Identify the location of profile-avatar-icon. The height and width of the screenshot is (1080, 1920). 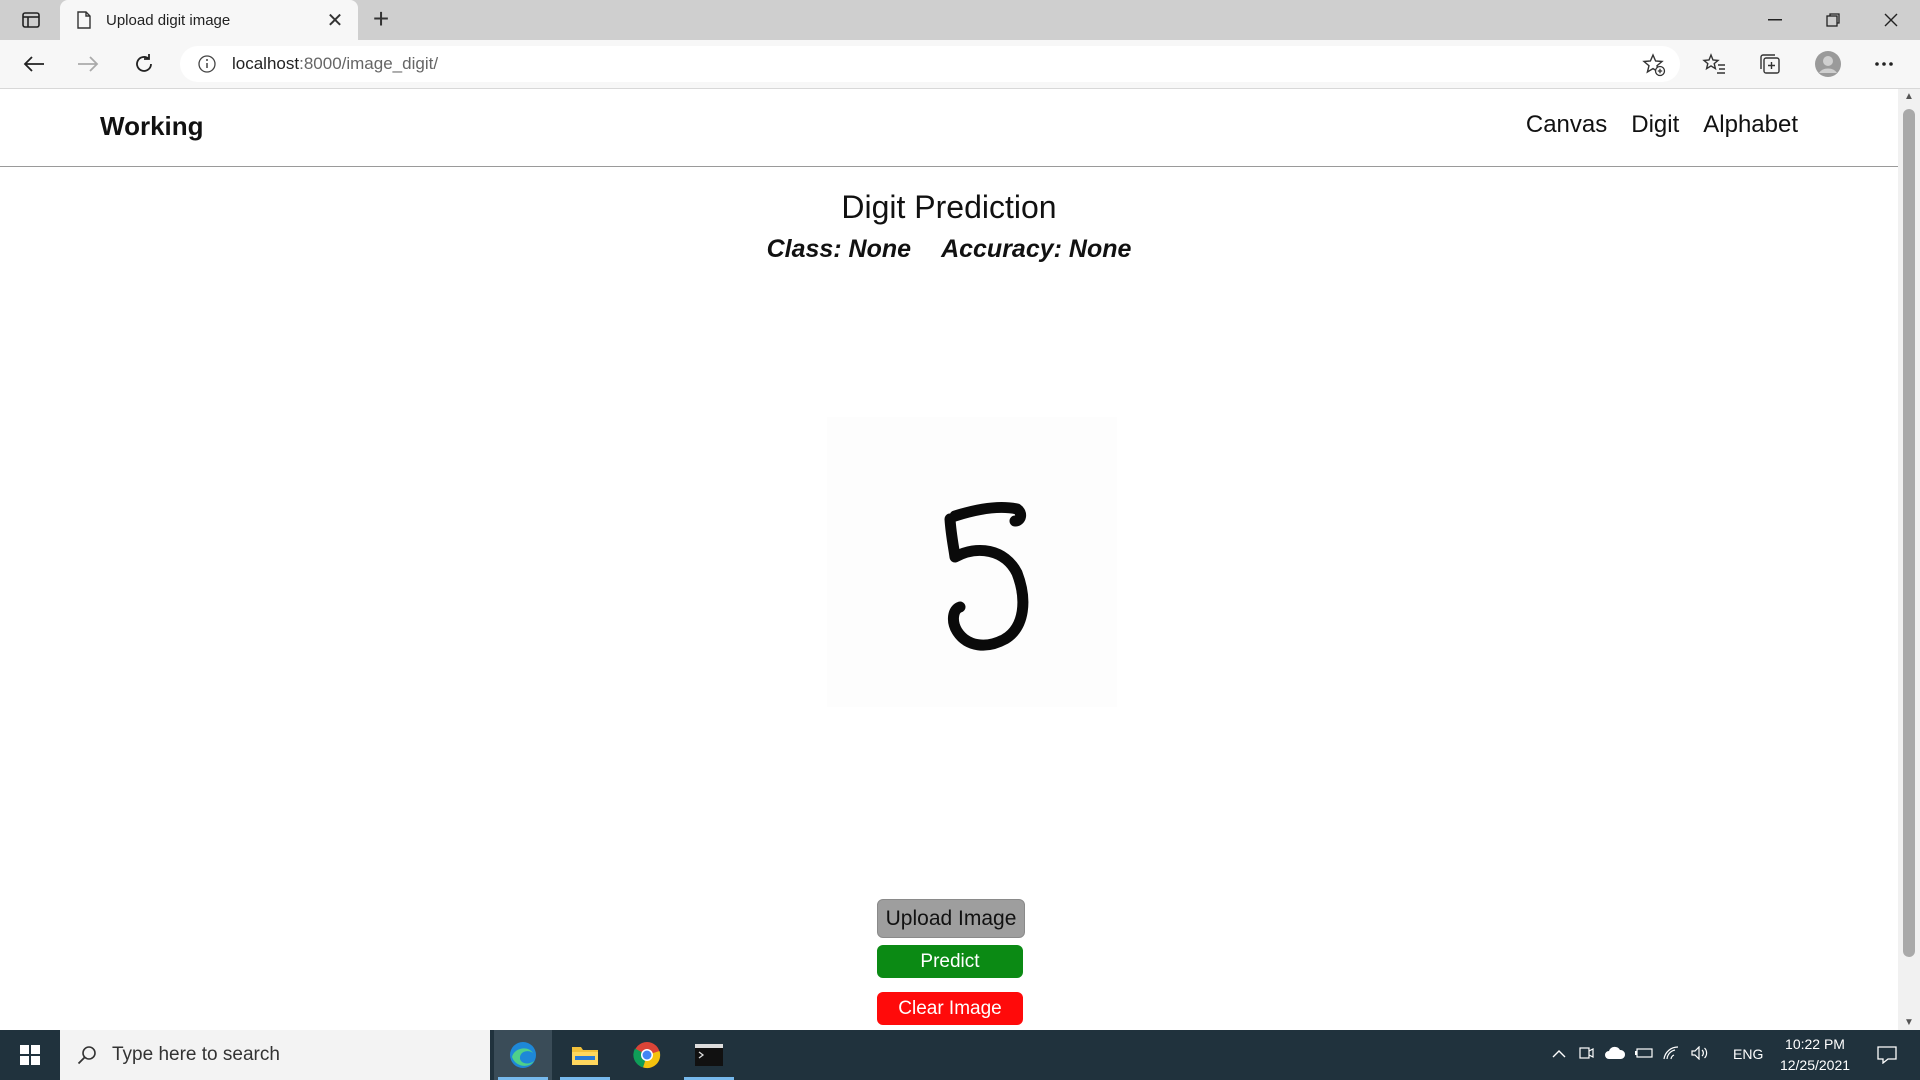
(1828, 64).